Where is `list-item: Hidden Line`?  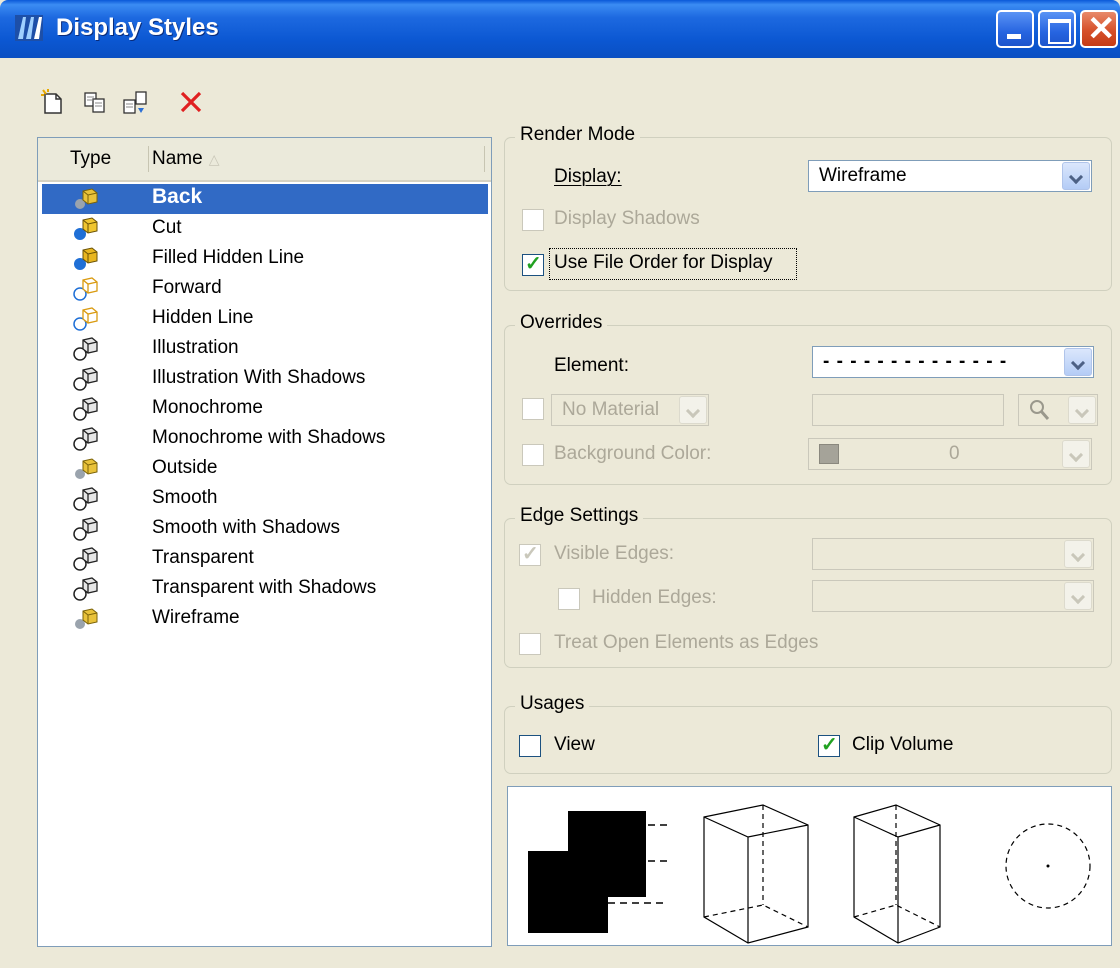 list-item: Hidden Line is located at coordinates (265, 319).